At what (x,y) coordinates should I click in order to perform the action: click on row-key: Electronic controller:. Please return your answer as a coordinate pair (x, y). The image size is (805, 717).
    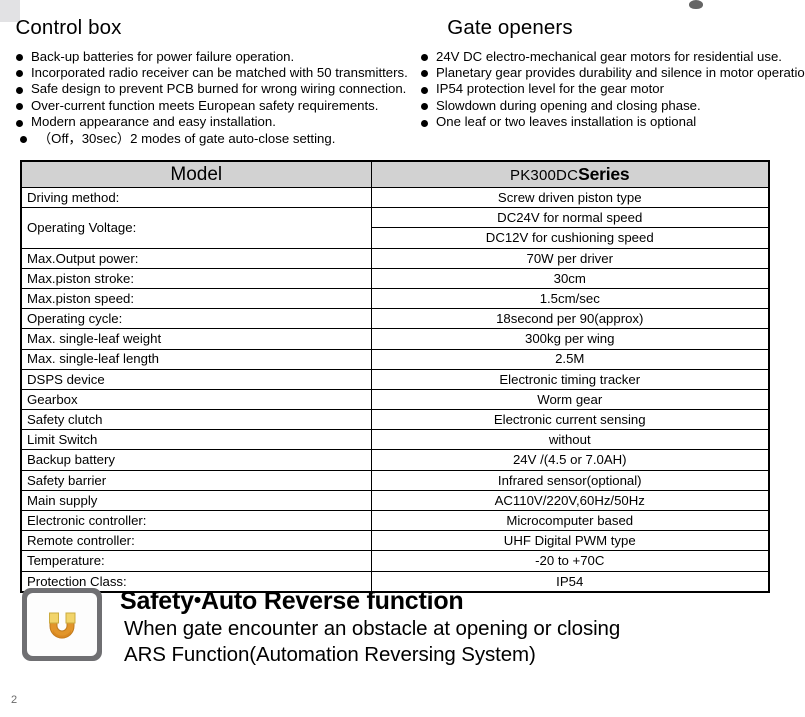
    Looking at the image, I should click on (196, 520).